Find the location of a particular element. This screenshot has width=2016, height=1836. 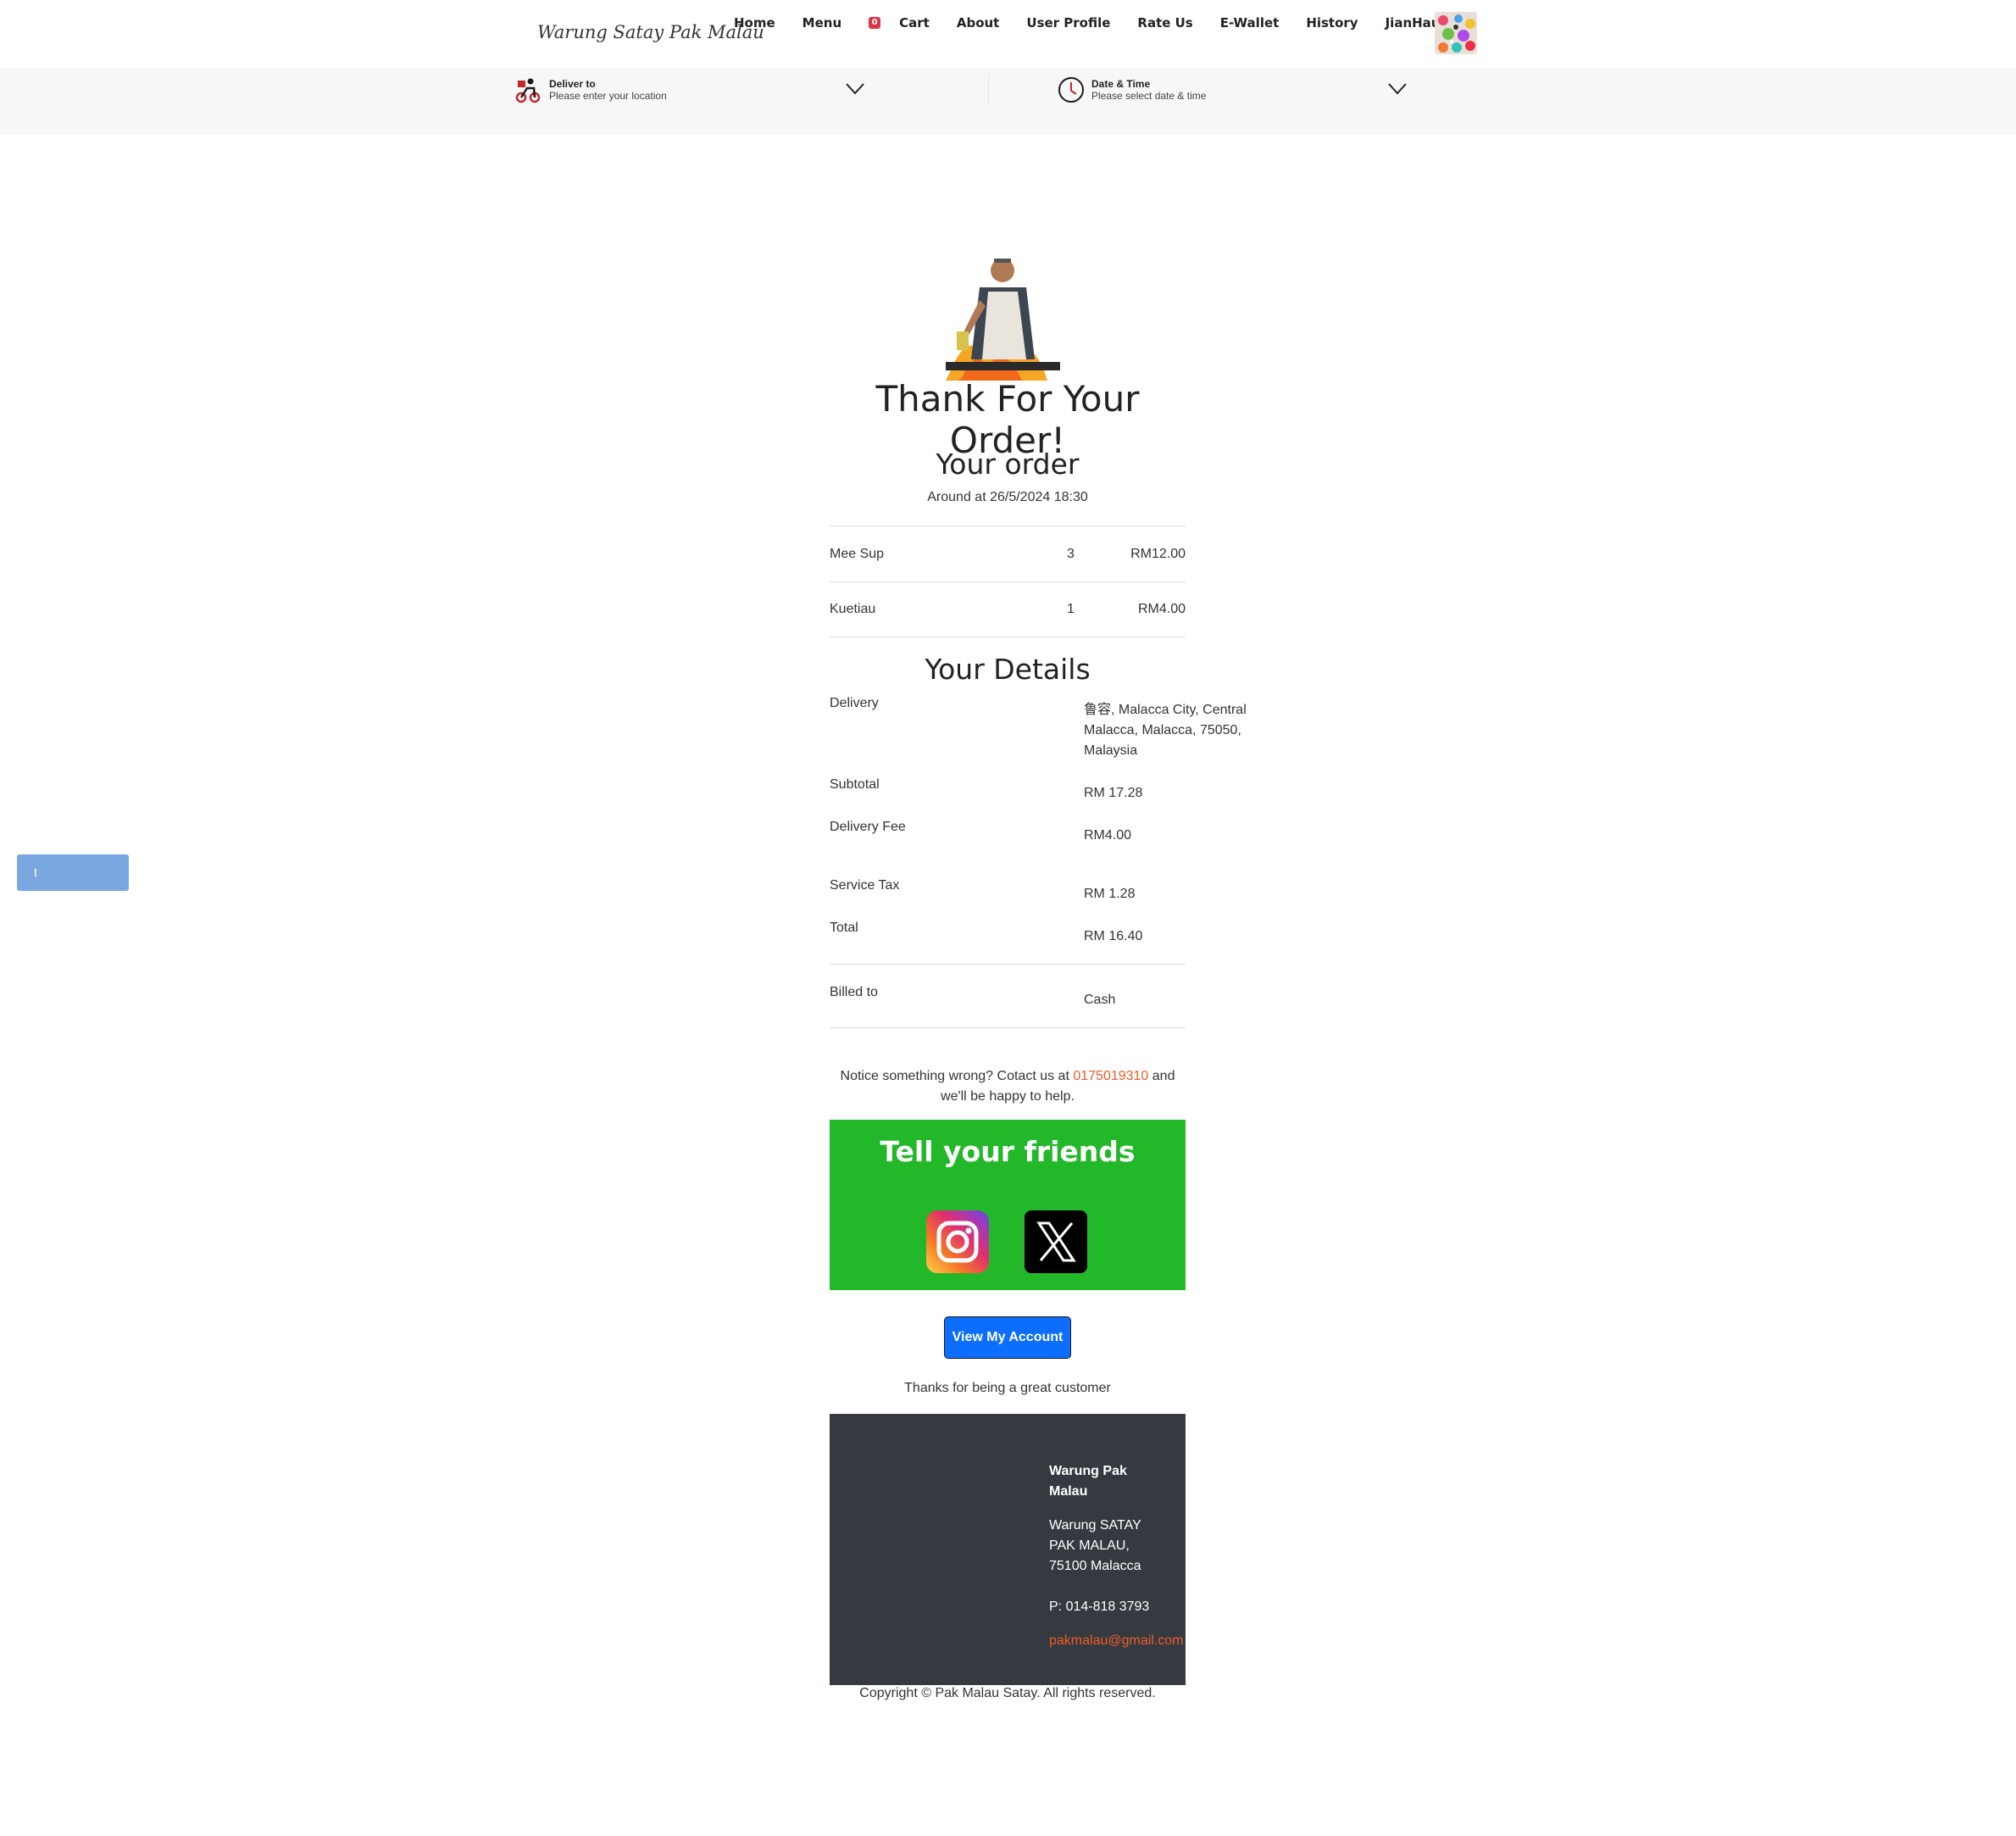

item-qty: 1 is located at coordinates (1071, 609).